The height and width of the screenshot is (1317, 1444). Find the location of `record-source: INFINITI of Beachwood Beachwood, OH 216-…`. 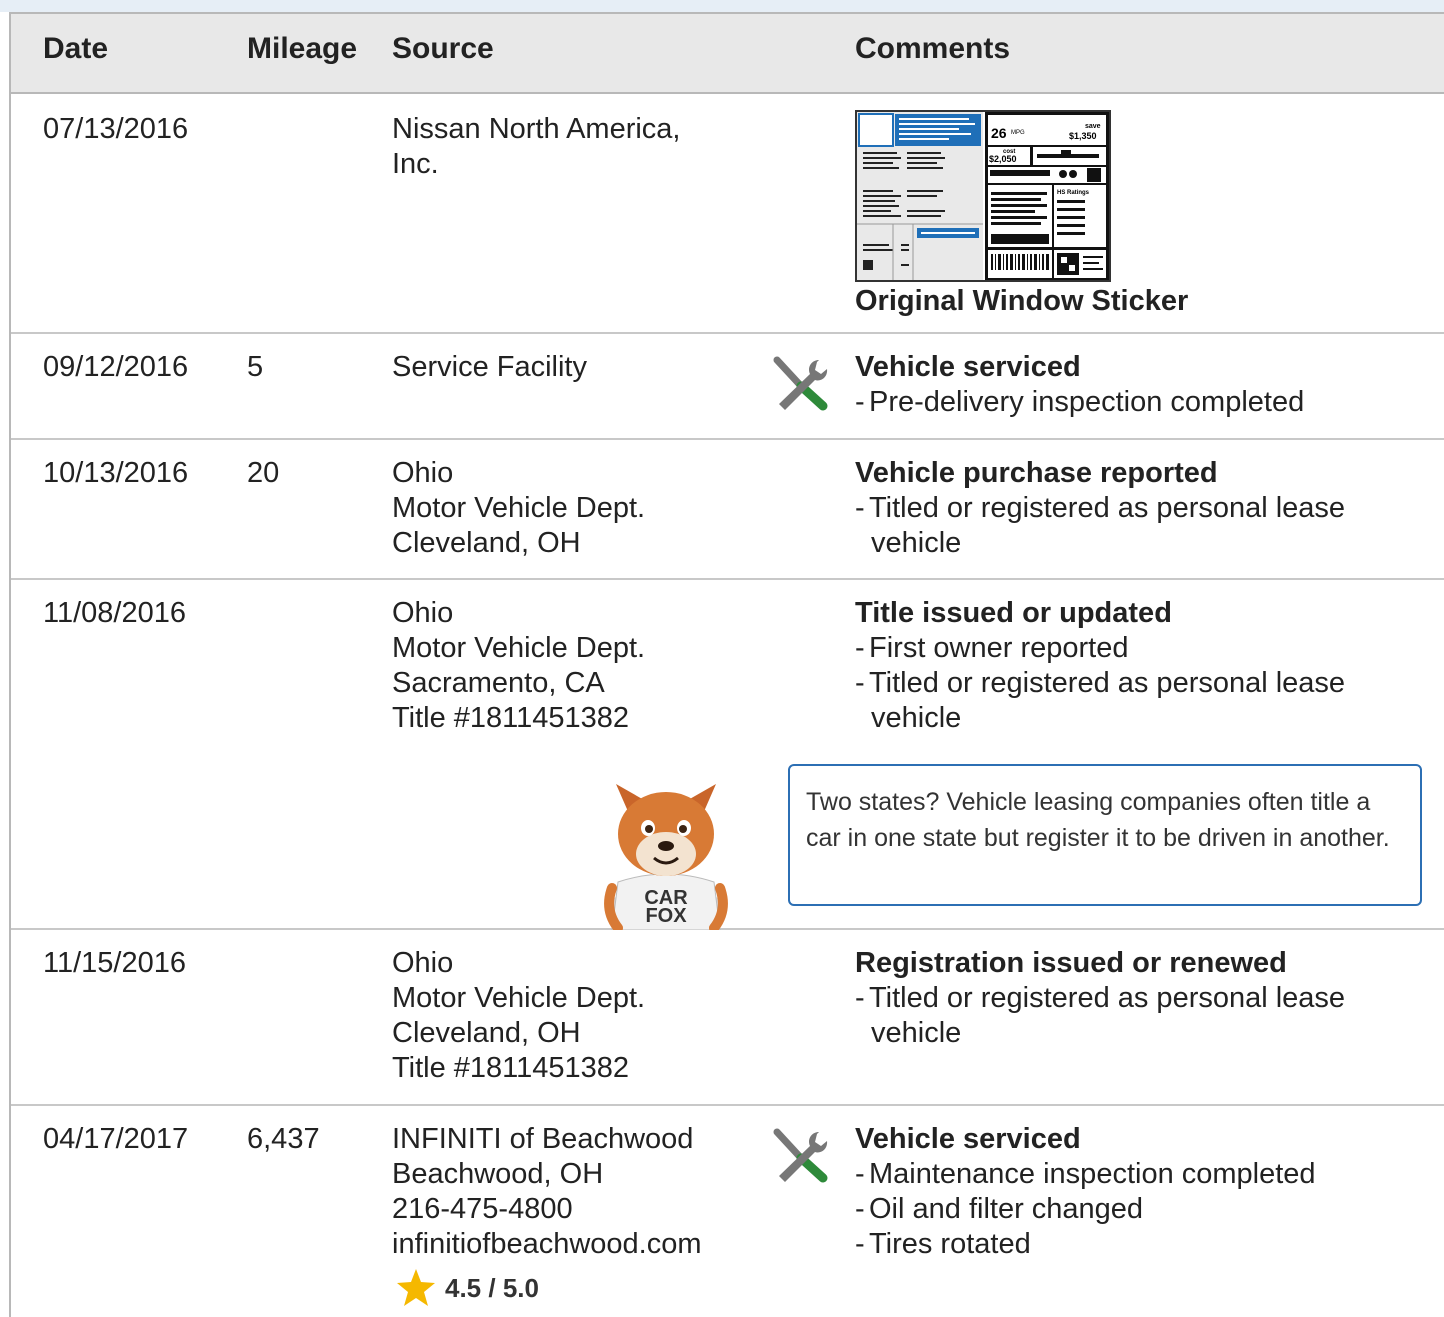

record-source: INFINITI of Beachwood Beachwood, OH 216-… is located at coordinates (572, 1192).